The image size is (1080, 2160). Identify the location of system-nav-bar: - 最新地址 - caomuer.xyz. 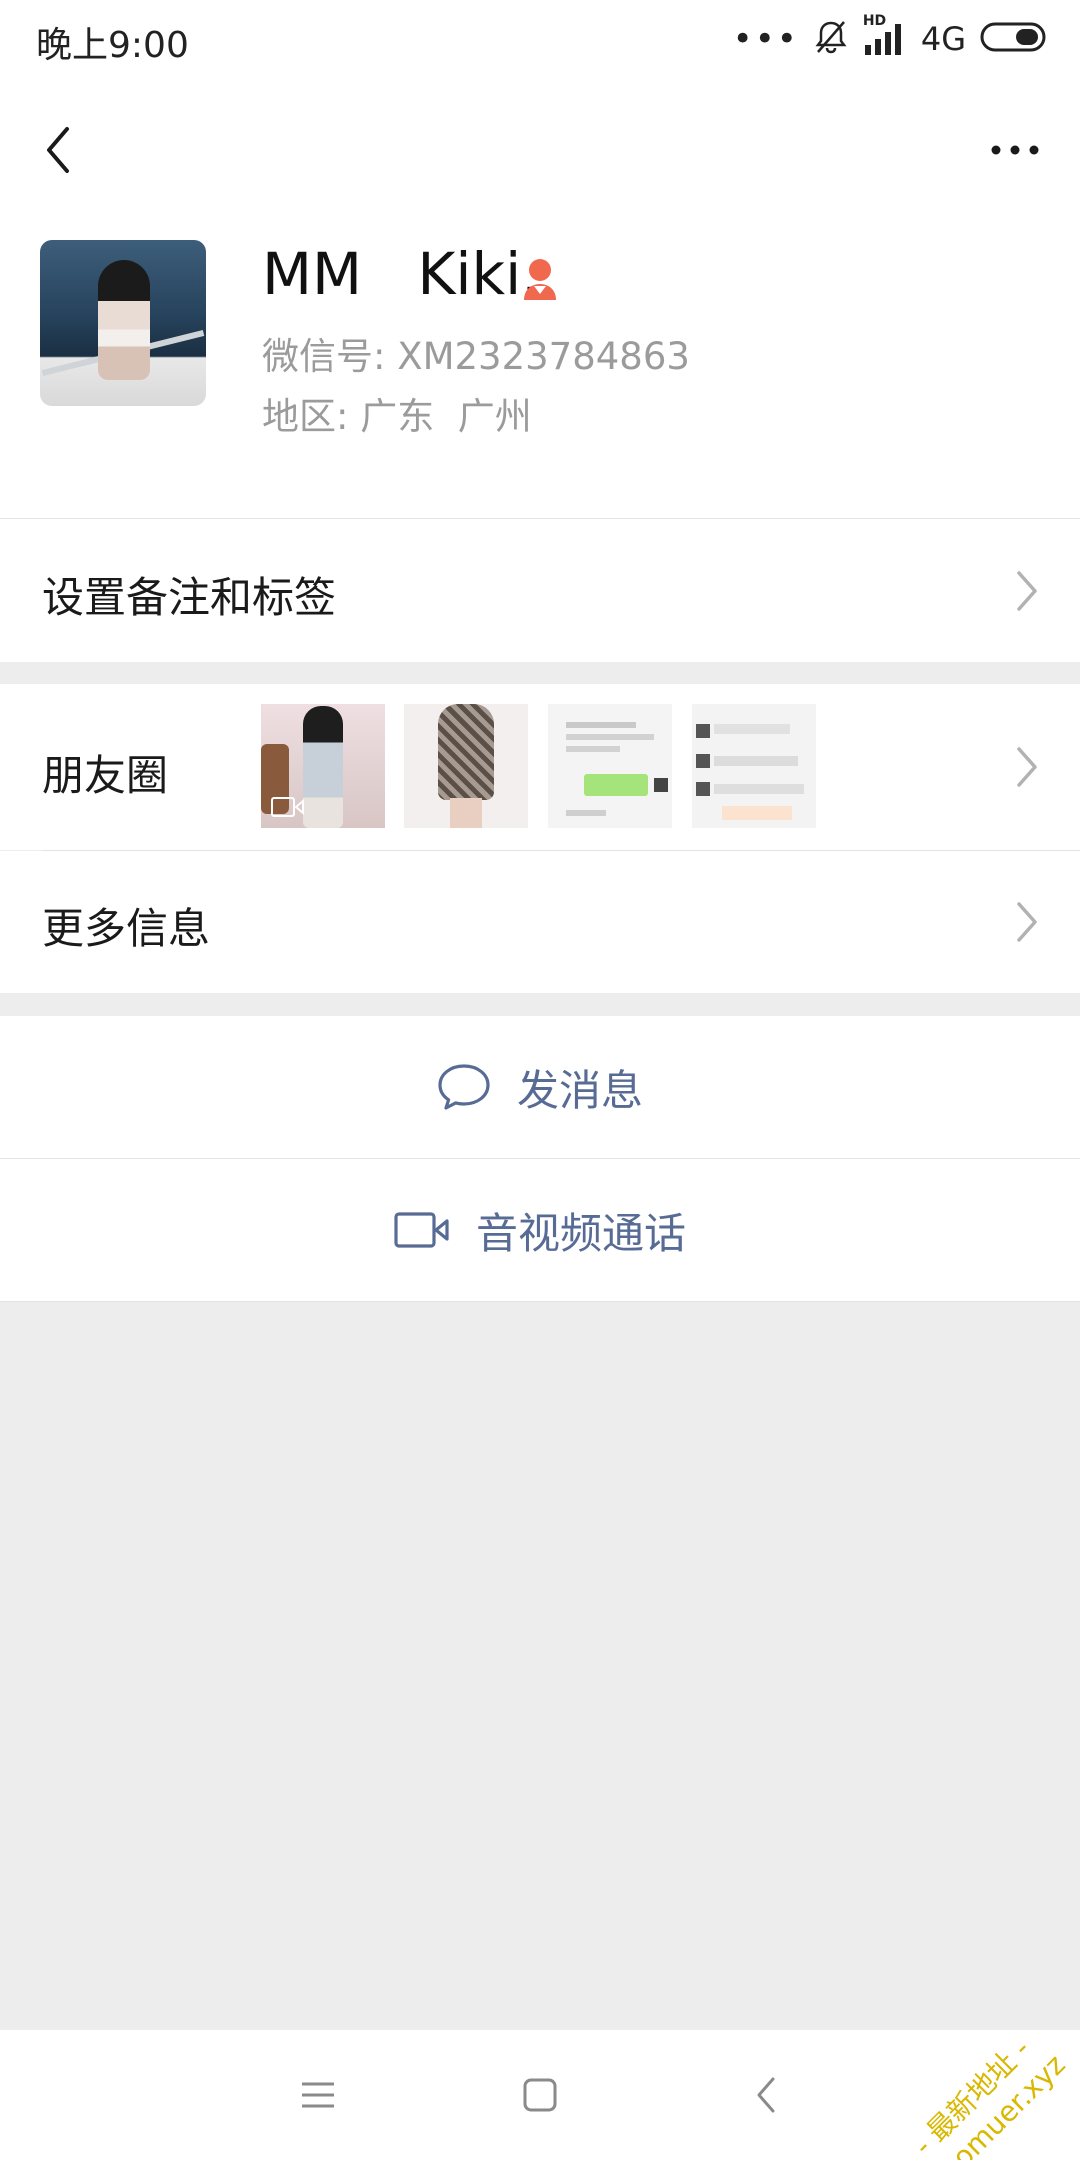
(540, 2095).